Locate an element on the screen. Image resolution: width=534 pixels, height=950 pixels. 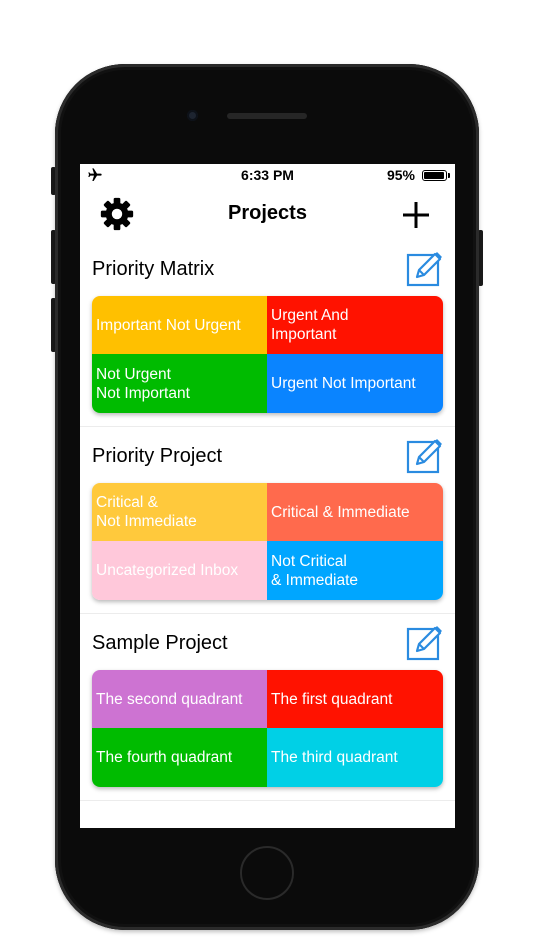
battery-percent: 95% is located at coordinates (400, 175).